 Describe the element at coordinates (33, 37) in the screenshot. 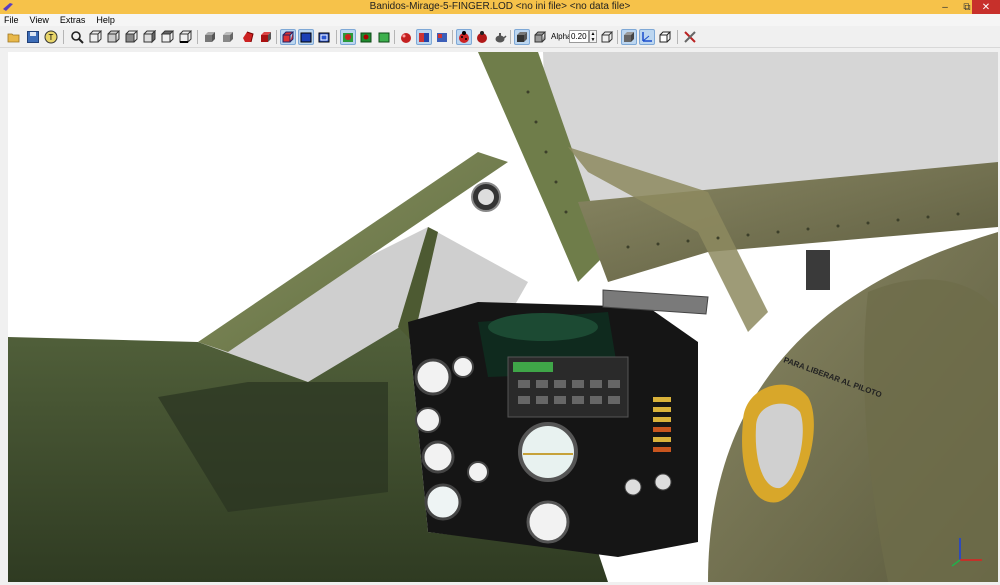

I see `save-icon` at that location.